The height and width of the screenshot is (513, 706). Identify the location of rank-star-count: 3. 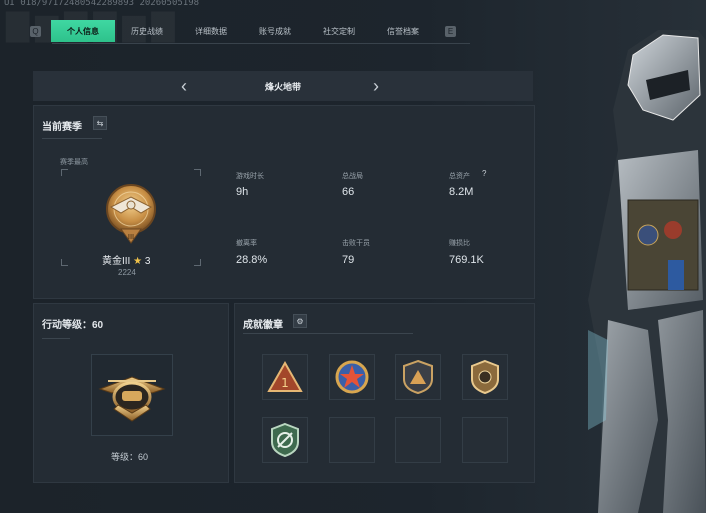
(147, 261).